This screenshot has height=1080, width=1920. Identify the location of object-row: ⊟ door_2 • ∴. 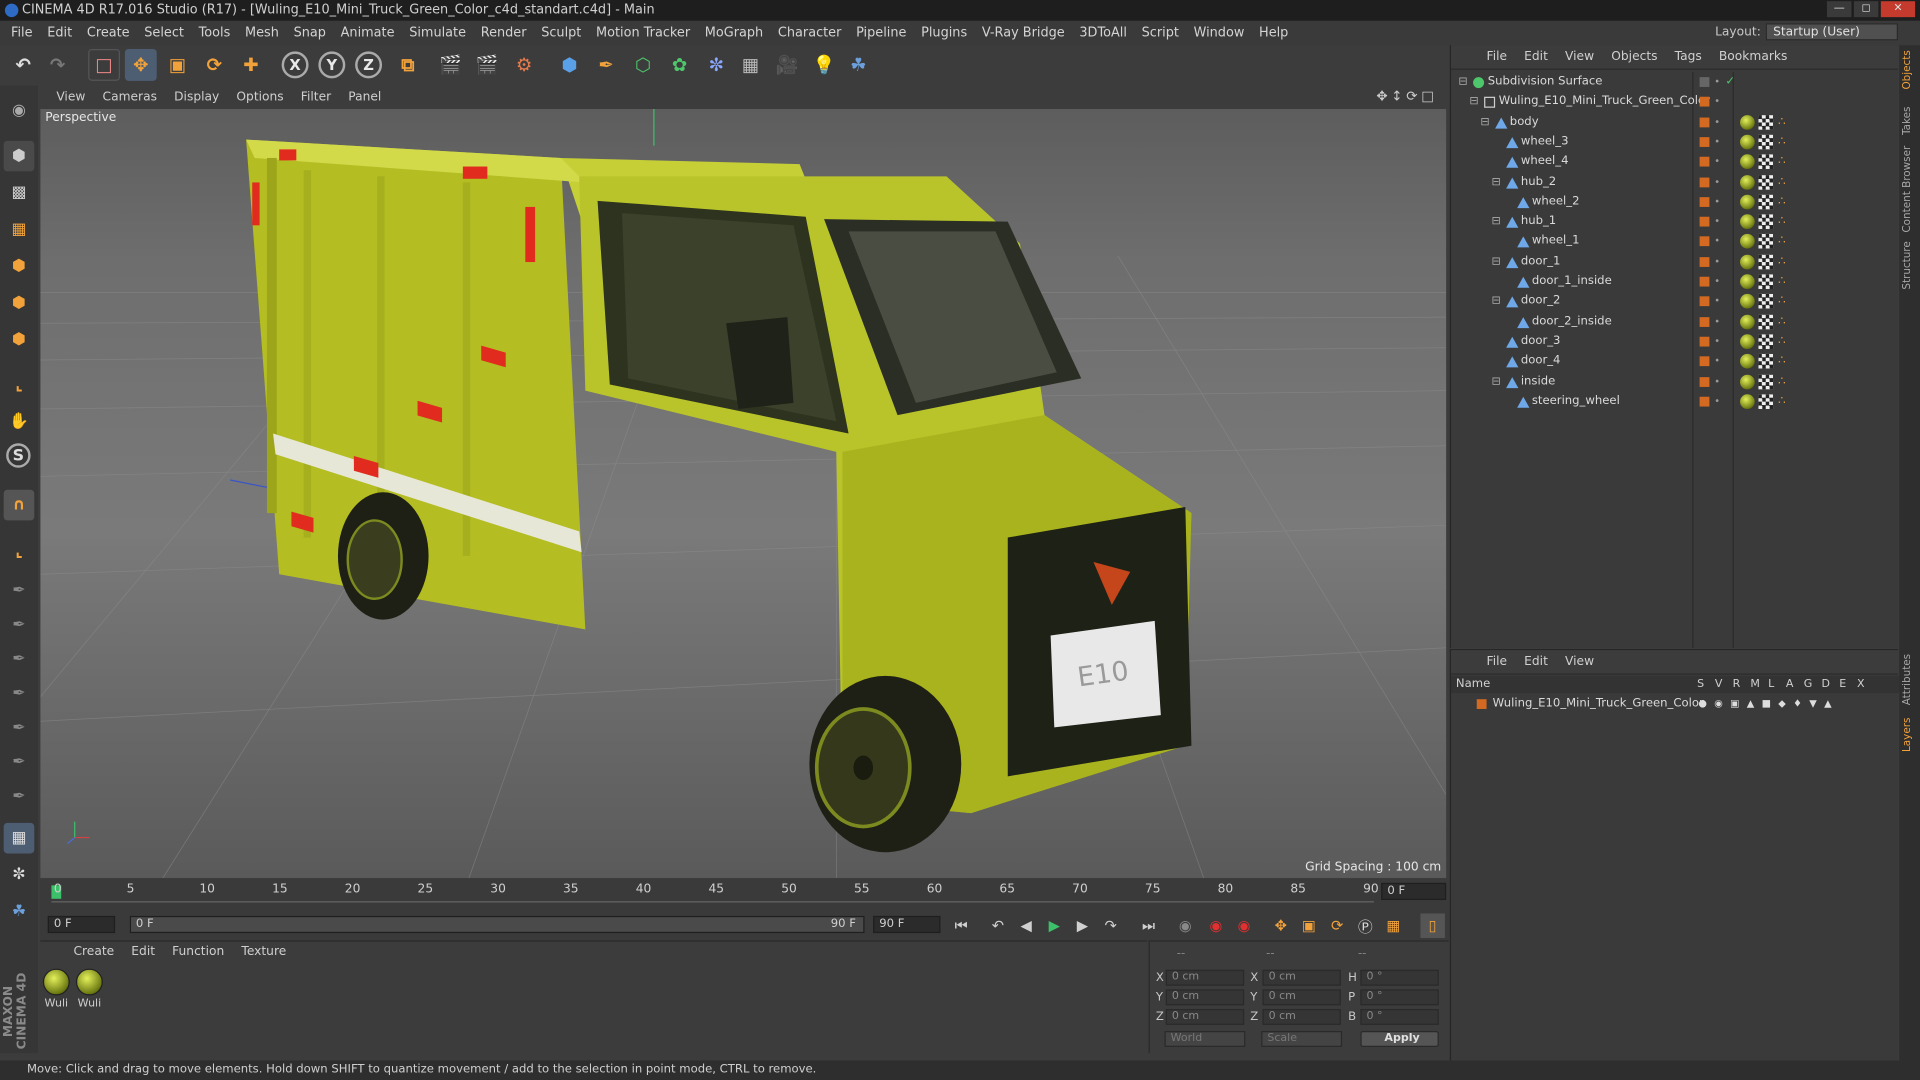
(1675, 302).